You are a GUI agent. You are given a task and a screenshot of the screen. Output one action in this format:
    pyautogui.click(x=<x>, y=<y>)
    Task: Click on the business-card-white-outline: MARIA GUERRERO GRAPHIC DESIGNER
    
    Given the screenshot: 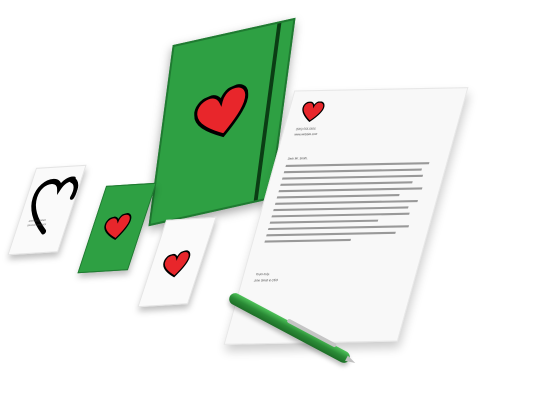 What is the action you would take?
    pyautogui.click(x=47, y=210)
    